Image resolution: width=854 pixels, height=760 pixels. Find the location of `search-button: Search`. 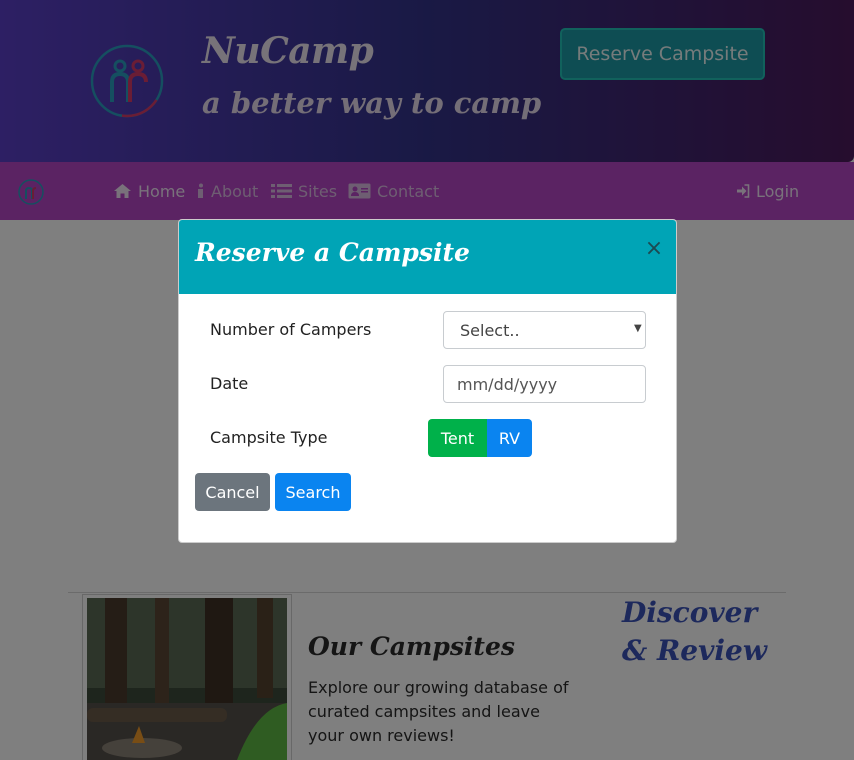

search-button: Search is located at coordinates (313, 492).